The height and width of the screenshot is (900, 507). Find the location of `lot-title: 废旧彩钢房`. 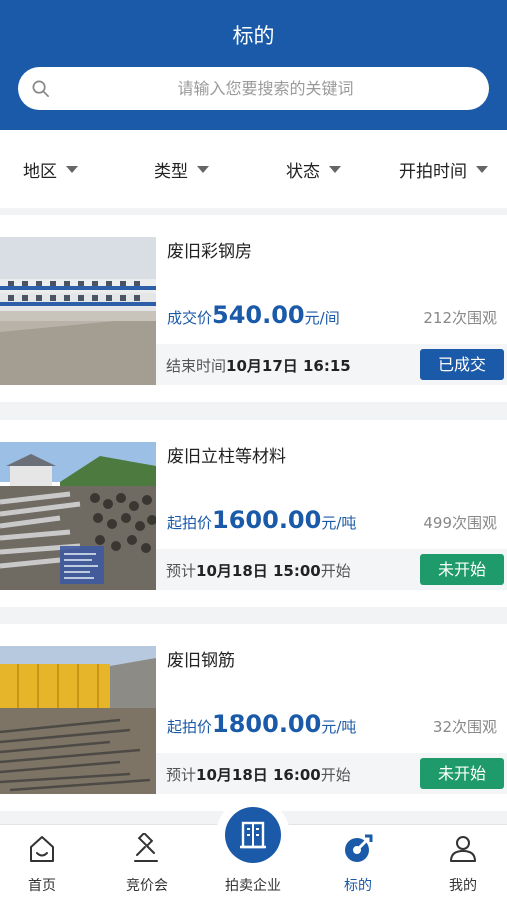

lot-title: 废旧彩钢房 is located at coordinates (209, 249).